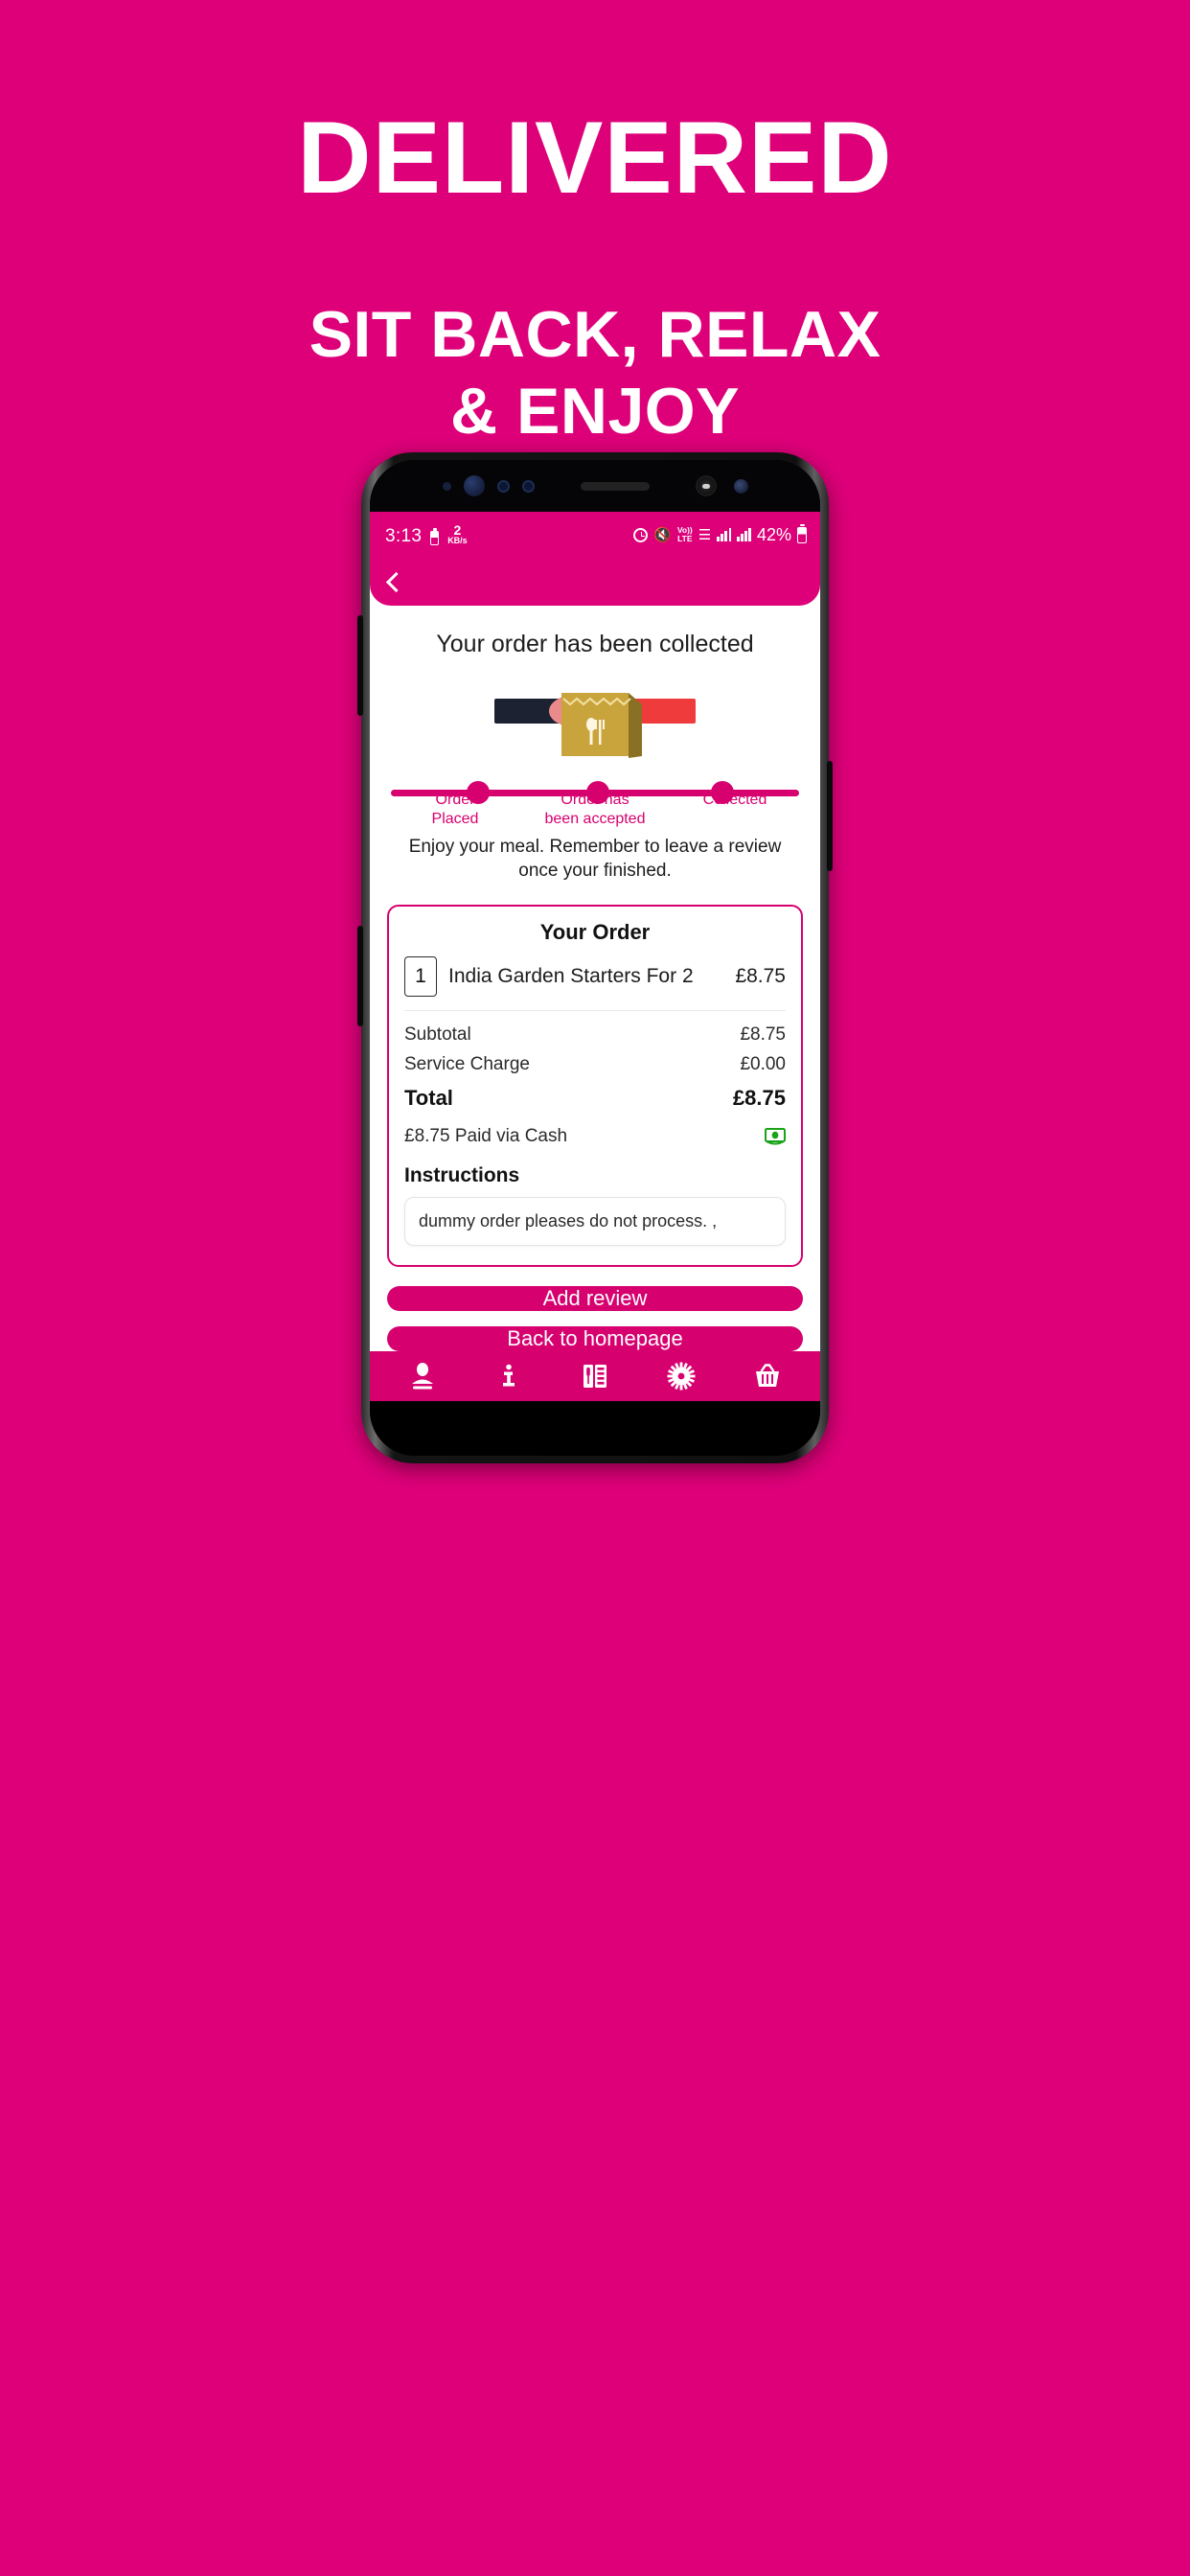 The width and height of the screenshot is (1190, 2576). What do you see at coordinates (761, 976) in the screenshot?
I see `order-item-price: £8.75` at bounding box center [761, 976].